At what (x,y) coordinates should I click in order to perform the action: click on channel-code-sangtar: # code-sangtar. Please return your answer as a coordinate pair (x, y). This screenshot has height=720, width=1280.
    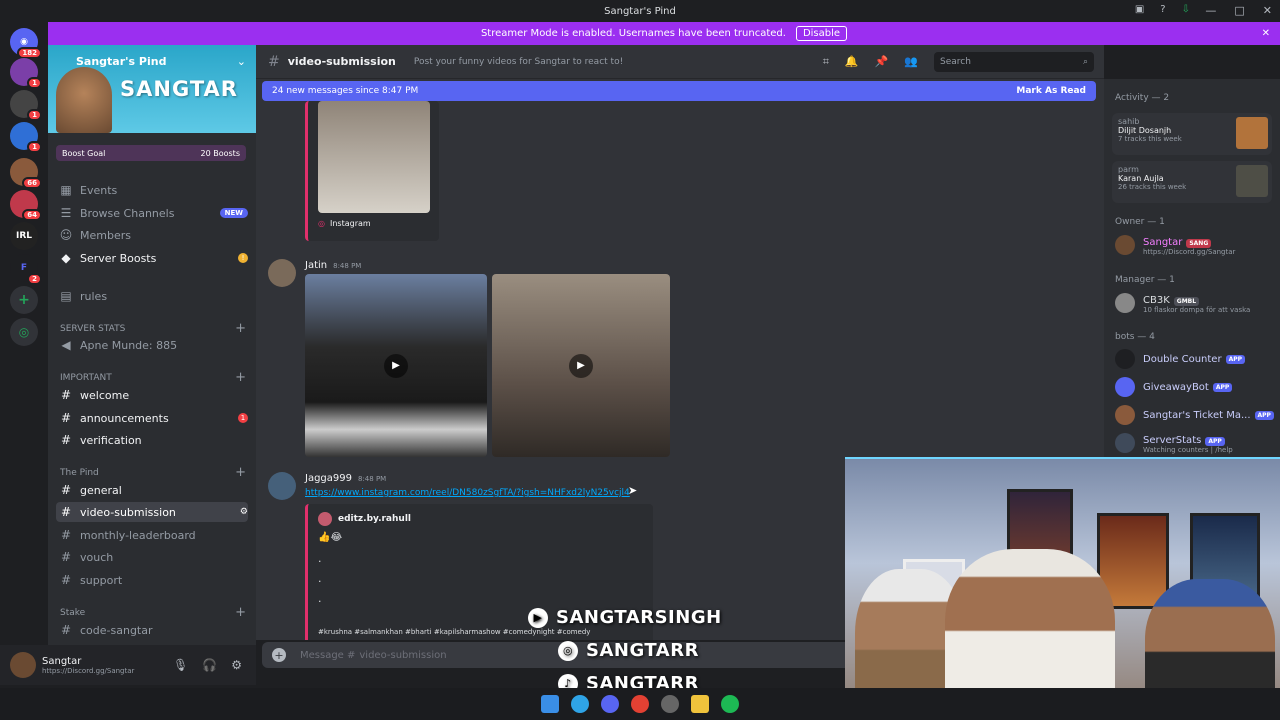
    Looking at the image, I should click on (152, 630).